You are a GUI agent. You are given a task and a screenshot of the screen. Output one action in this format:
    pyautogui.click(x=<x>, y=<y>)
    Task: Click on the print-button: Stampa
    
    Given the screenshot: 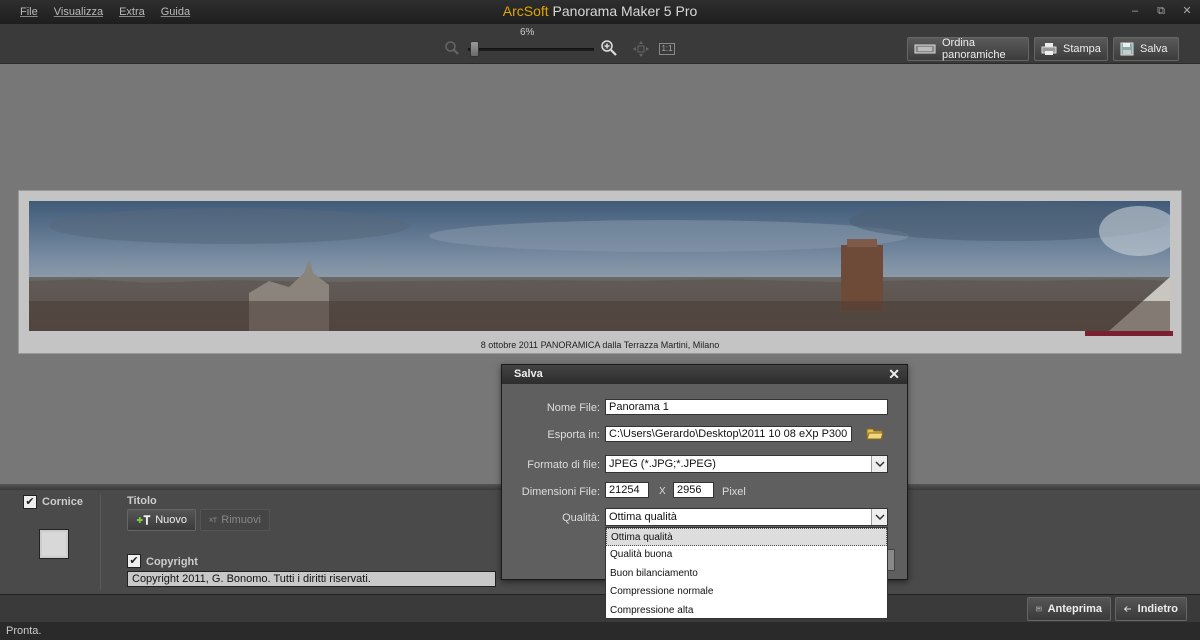 What is the action you would take?
    pyautogui.click(x=1071, y=49)
    